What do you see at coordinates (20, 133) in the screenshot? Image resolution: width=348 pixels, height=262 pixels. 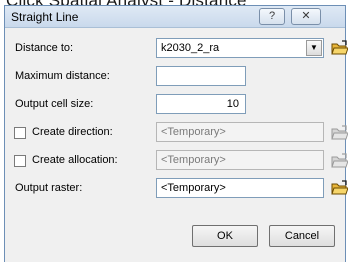 I see `create-direction-checkbox` at bounding box center [20, 133].